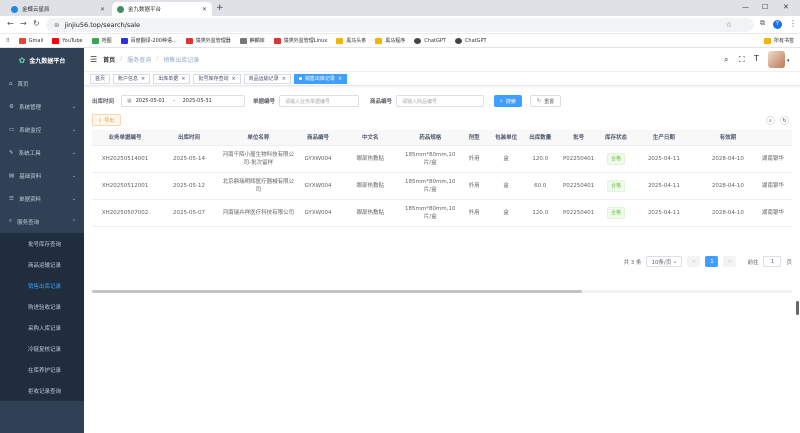 Image resolution: width=800 pixels, height=433 pixels. Describe the element at coordinates (756, 58) in the screenshot. I see `font-size-icon: T` at that location.